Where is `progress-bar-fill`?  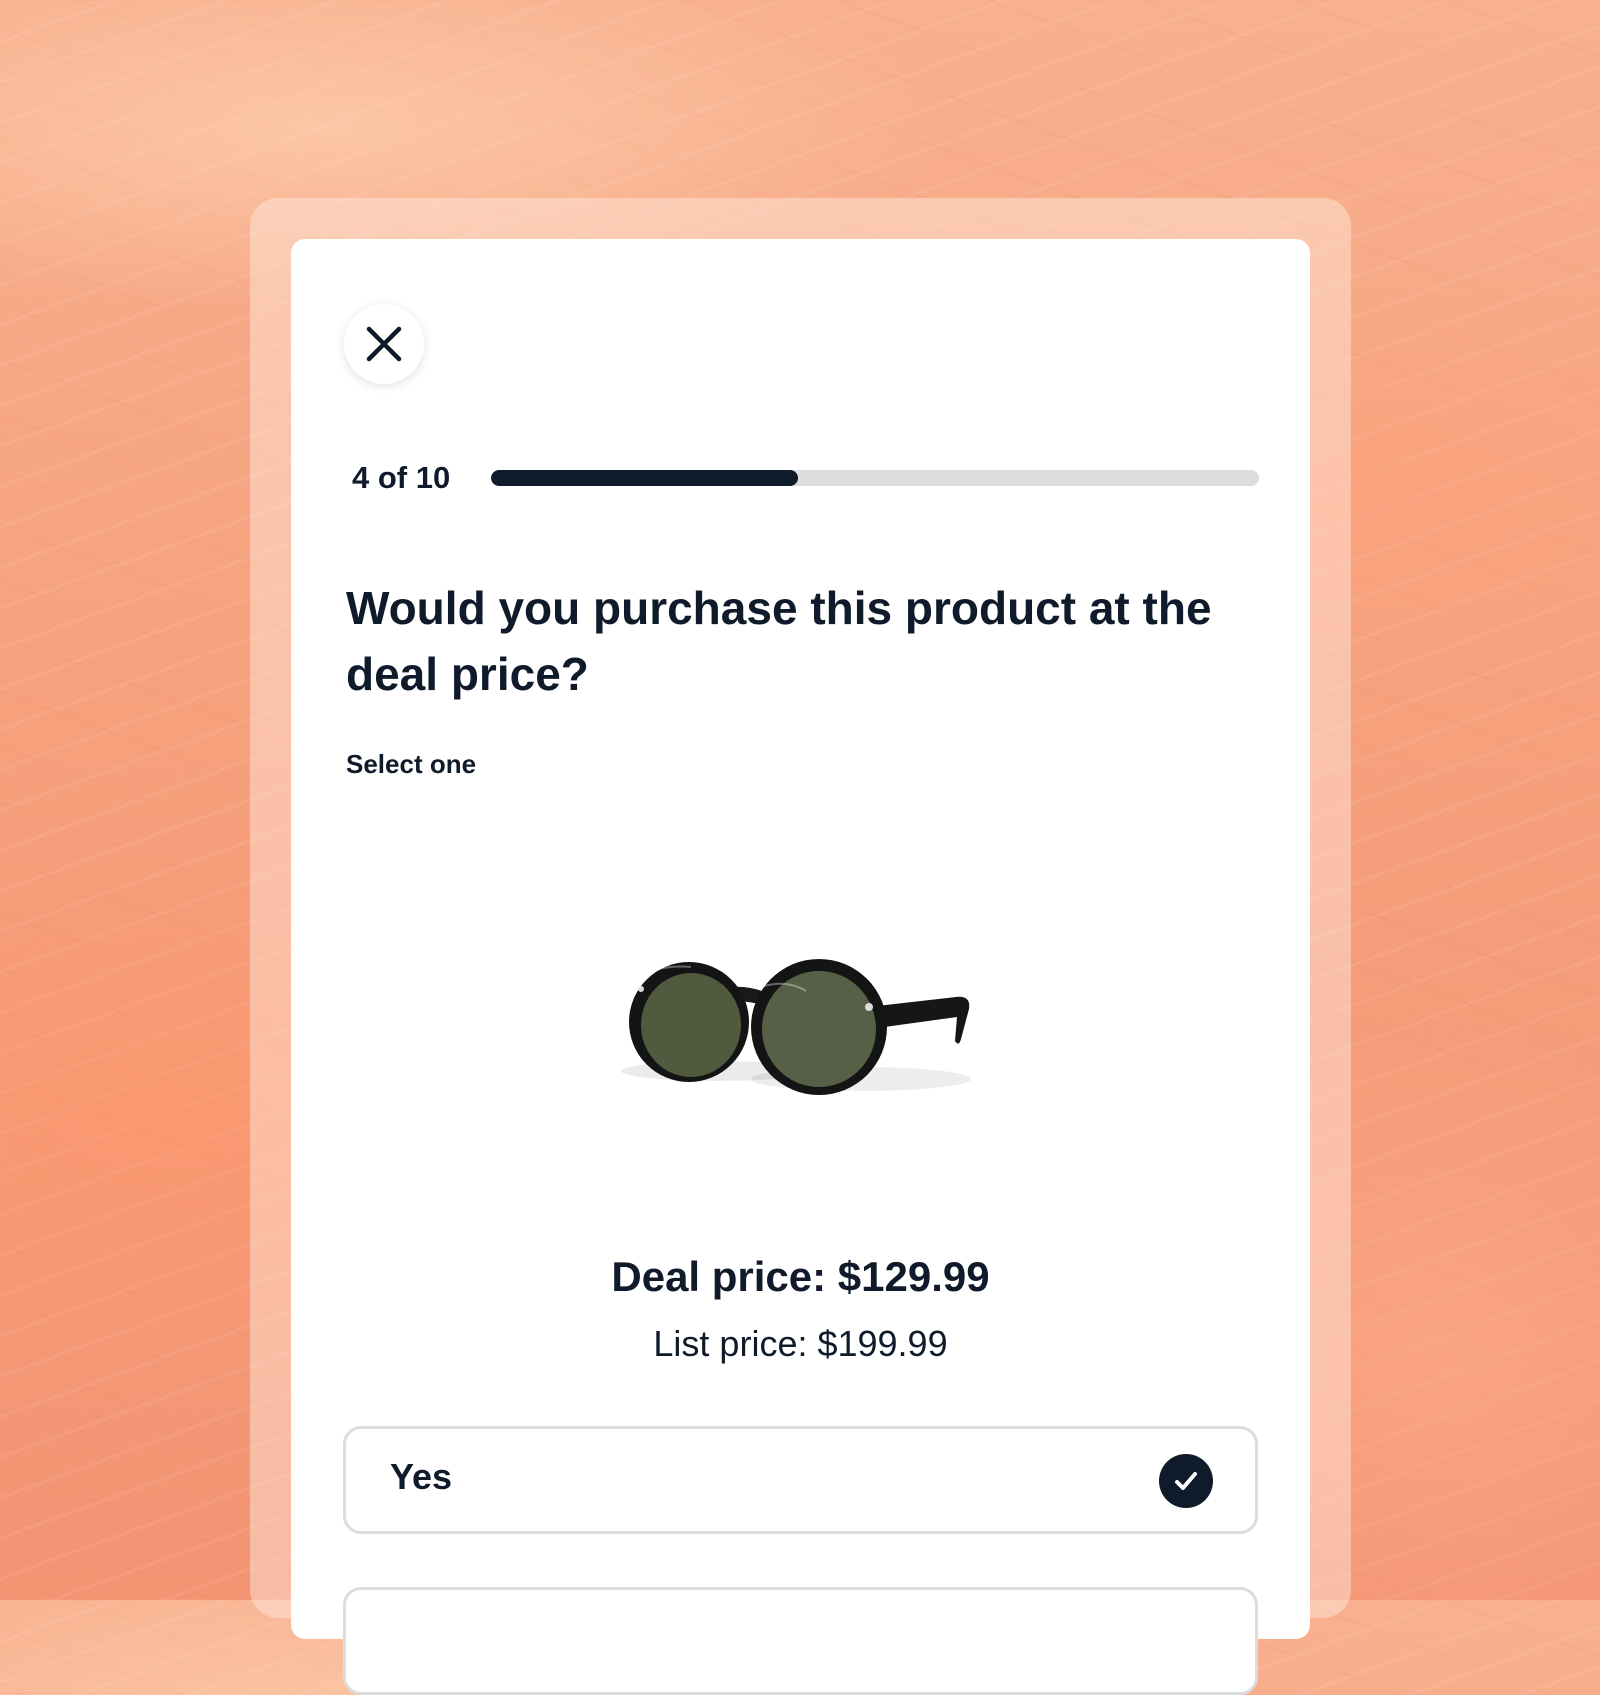
progress-bar-fill is located at coordinates (645, 478).